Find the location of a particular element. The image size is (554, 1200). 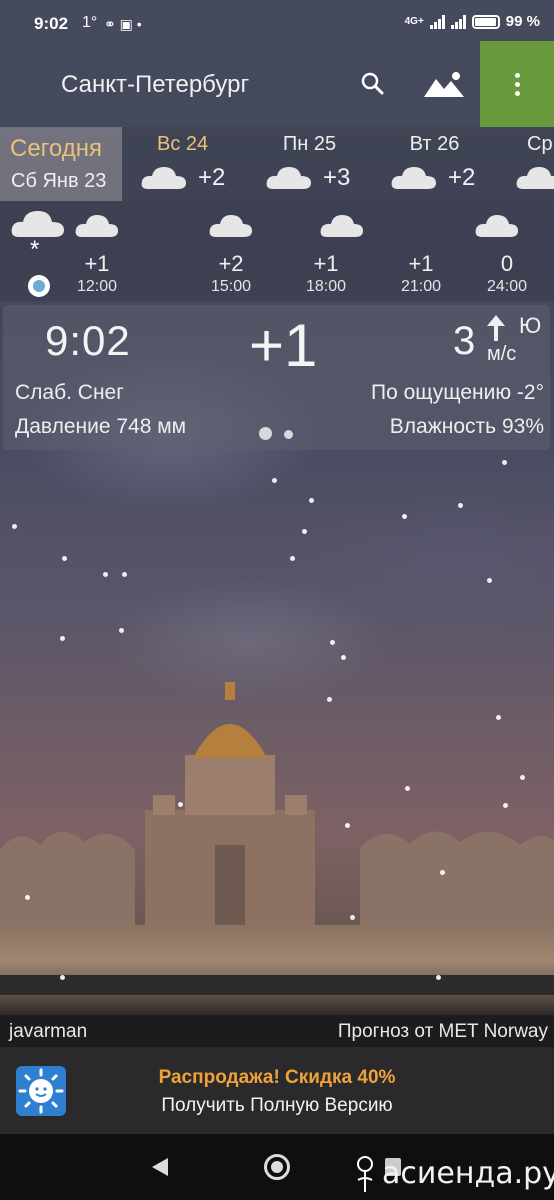

home-icon is located at coordinates (277, 1167).